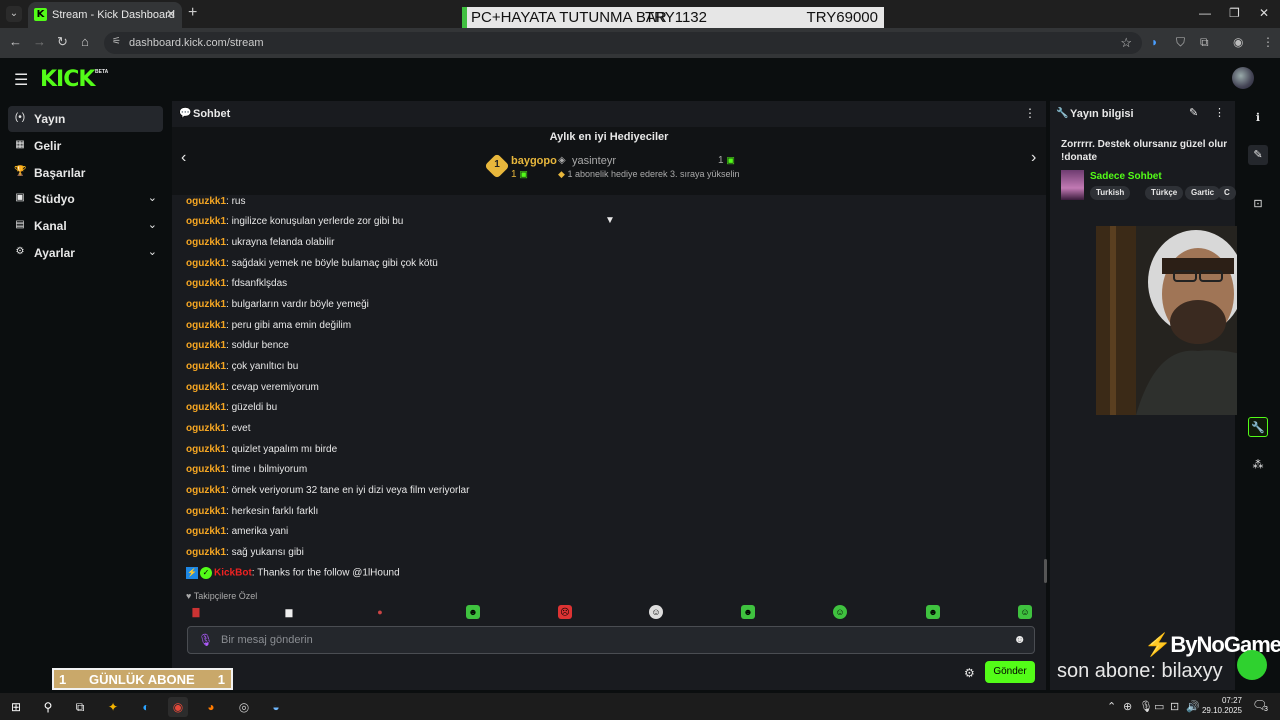 This screenshot has width=1280, height=720. I want to click on profile-icon: ◉, so click(1238, 42).